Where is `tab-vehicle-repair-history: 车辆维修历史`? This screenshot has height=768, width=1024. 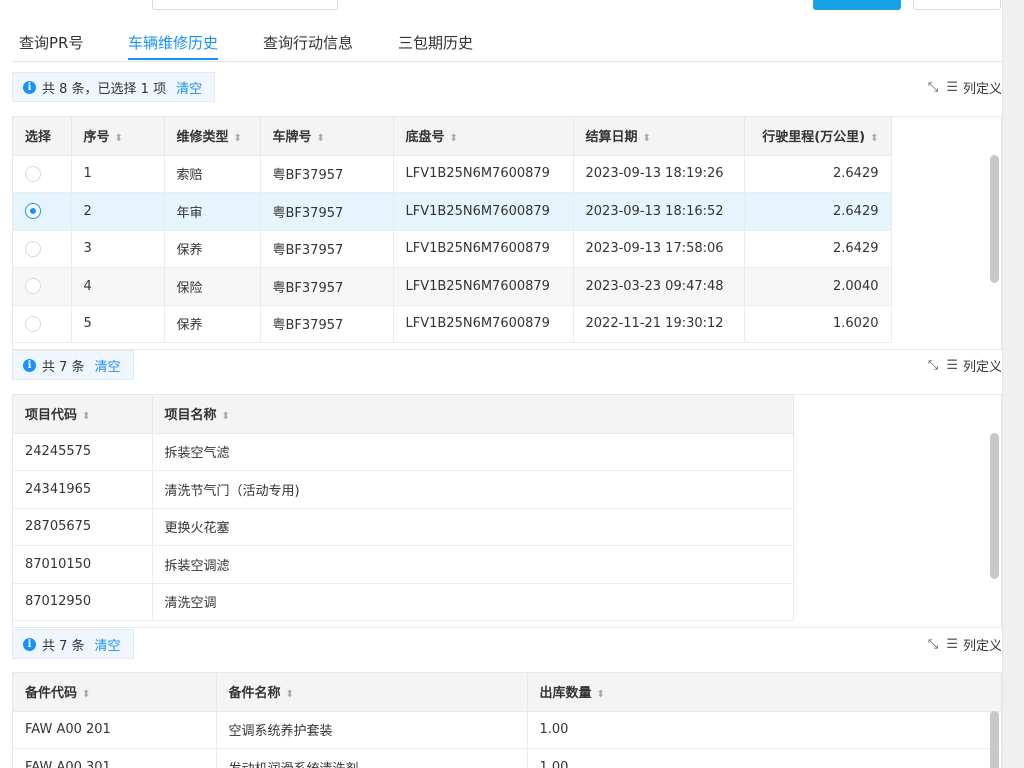 tab-vehicle-repair-history: 车辆维修历史 is located at coordinates (173, 46).